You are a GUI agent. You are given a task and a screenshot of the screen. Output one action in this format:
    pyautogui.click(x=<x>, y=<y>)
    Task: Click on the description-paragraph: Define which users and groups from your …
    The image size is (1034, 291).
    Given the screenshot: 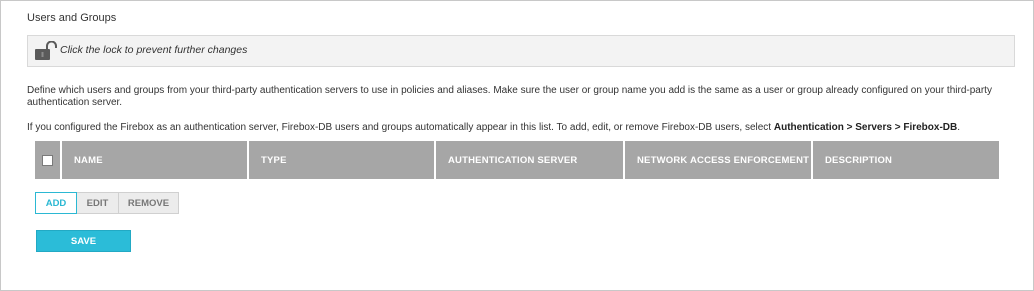 What is the action you would take?
    pyautogui.click(x=509, y=96)
    